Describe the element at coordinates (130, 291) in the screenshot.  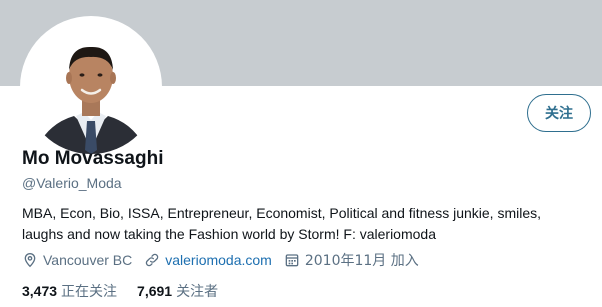
I see `profile-stats: 3,473 正在关注 7,691 关注者` at that location.